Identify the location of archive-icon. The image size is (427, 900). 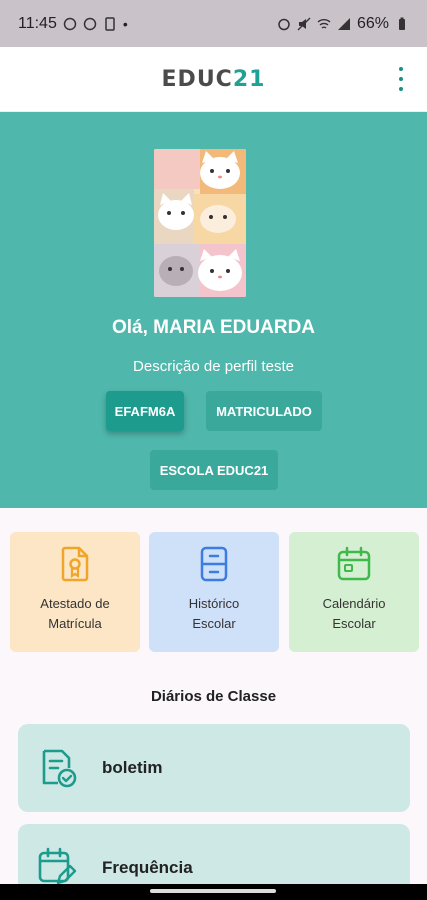
(214, 564).